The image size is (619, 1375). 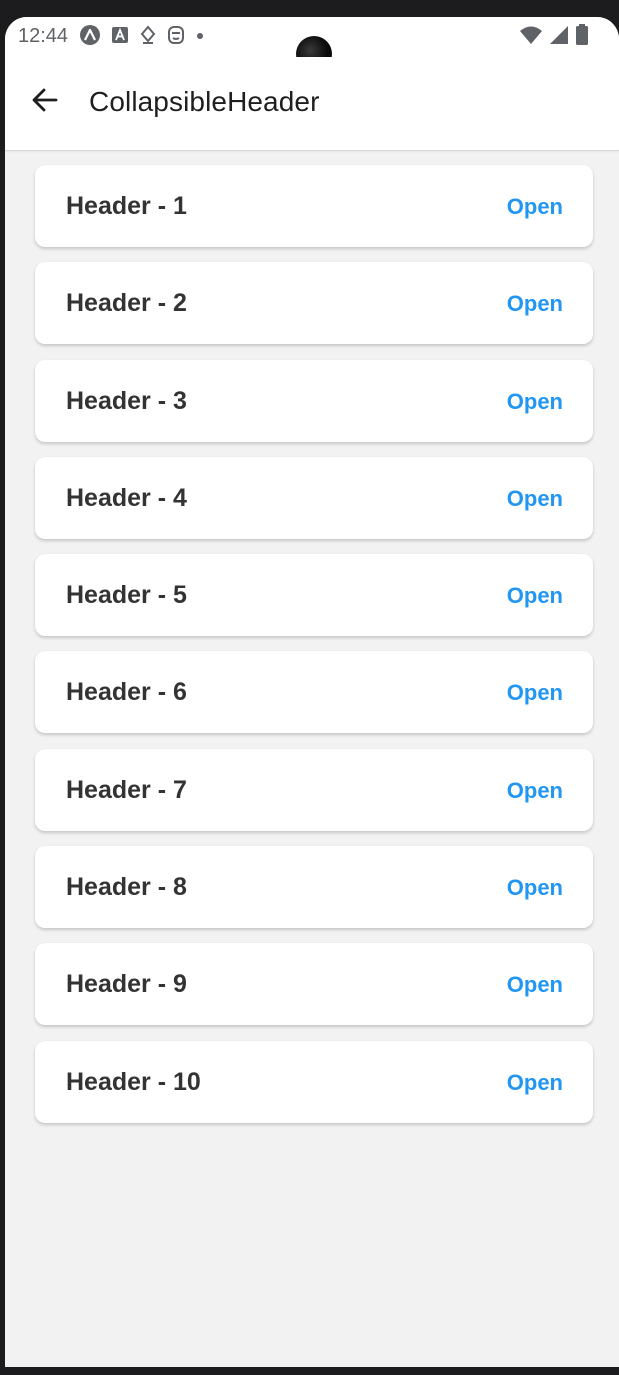 I want to click on back-button, so click(x=45, y=102).